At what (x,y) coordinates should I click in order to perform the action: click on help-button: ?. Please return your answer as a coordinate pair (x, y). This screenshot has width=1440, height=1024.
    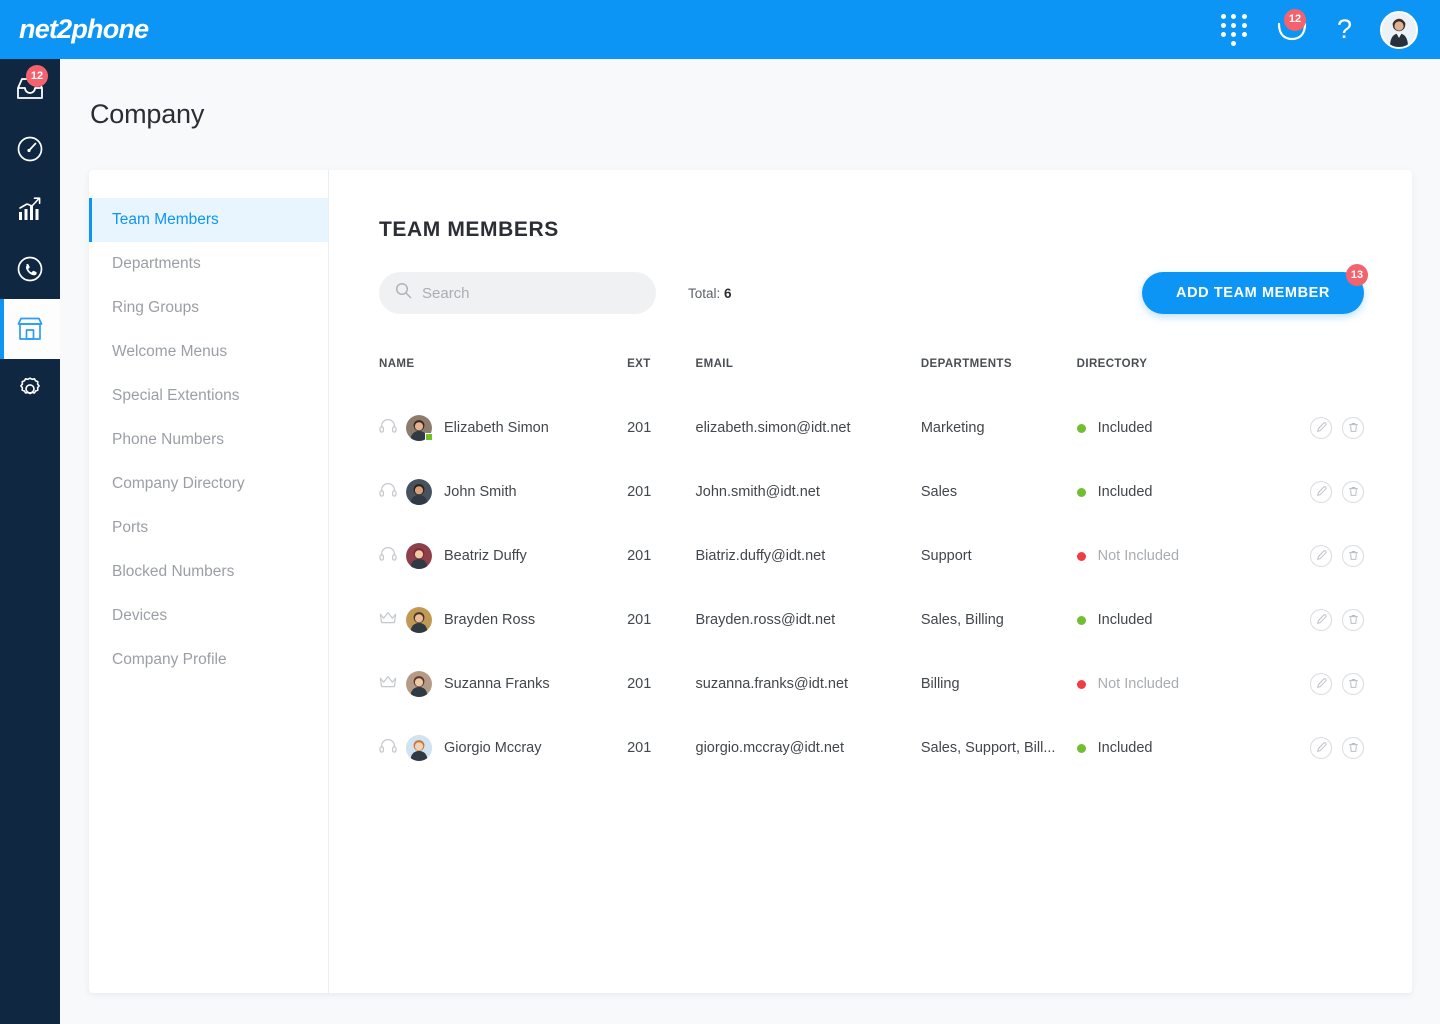
    Looking at the image, I should click on (1344, 29).